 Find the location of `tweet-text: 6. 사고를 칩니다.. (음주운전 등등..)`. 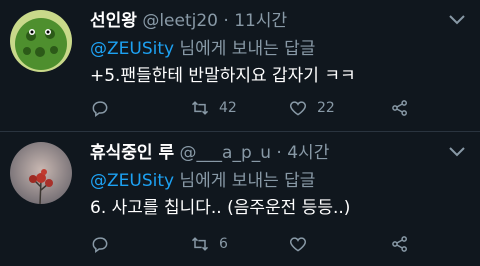

tweet-text: 6. 사고를 칩니다.. (음주운전 등등..) is located at coordinates (220, 208).